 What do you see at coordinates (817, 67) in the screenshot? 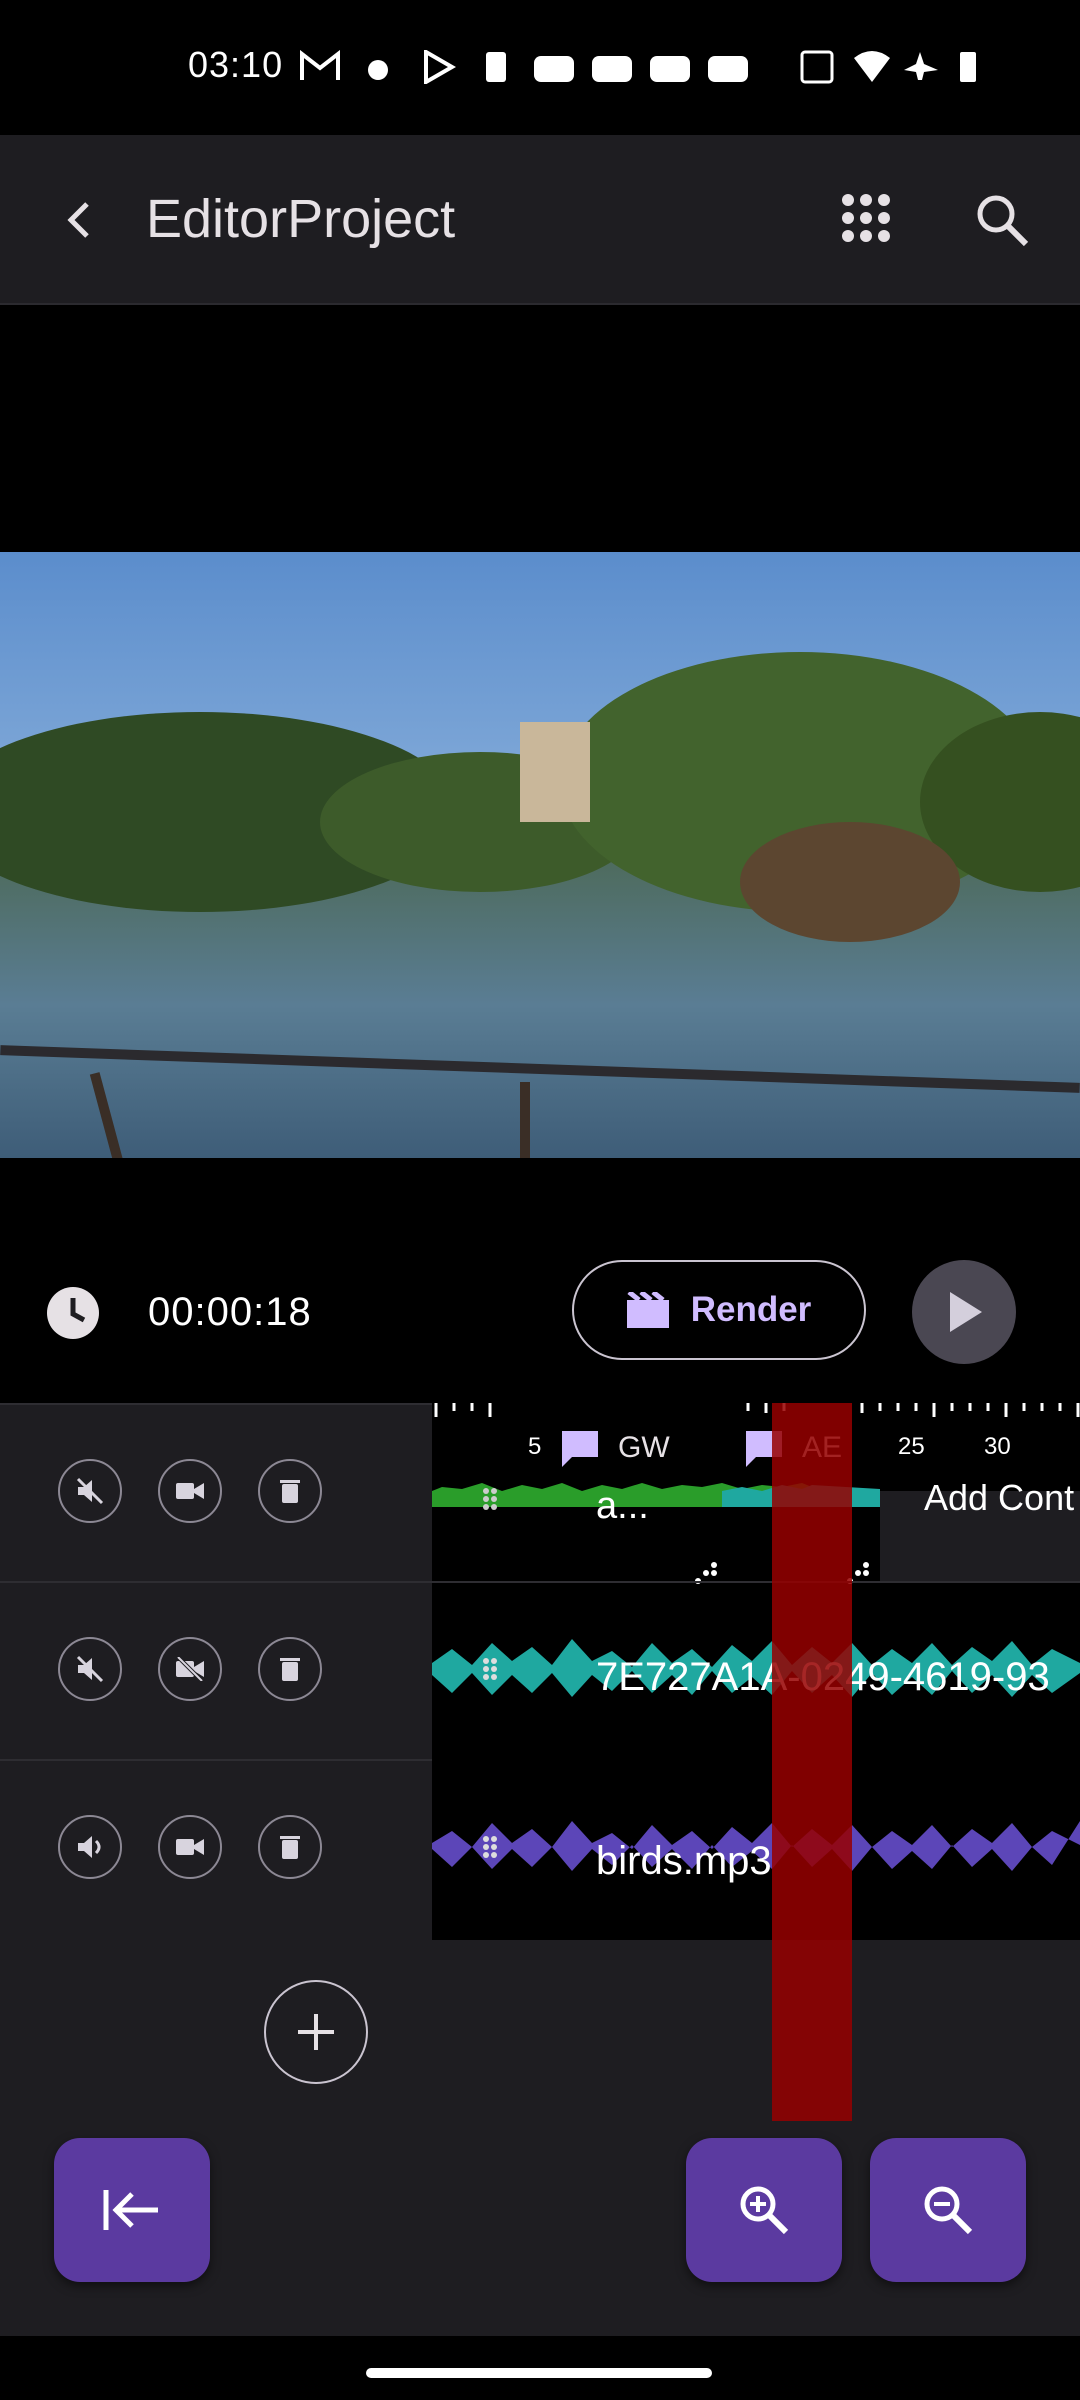
I see `nfc-icon` at bounding box center [817, 67].